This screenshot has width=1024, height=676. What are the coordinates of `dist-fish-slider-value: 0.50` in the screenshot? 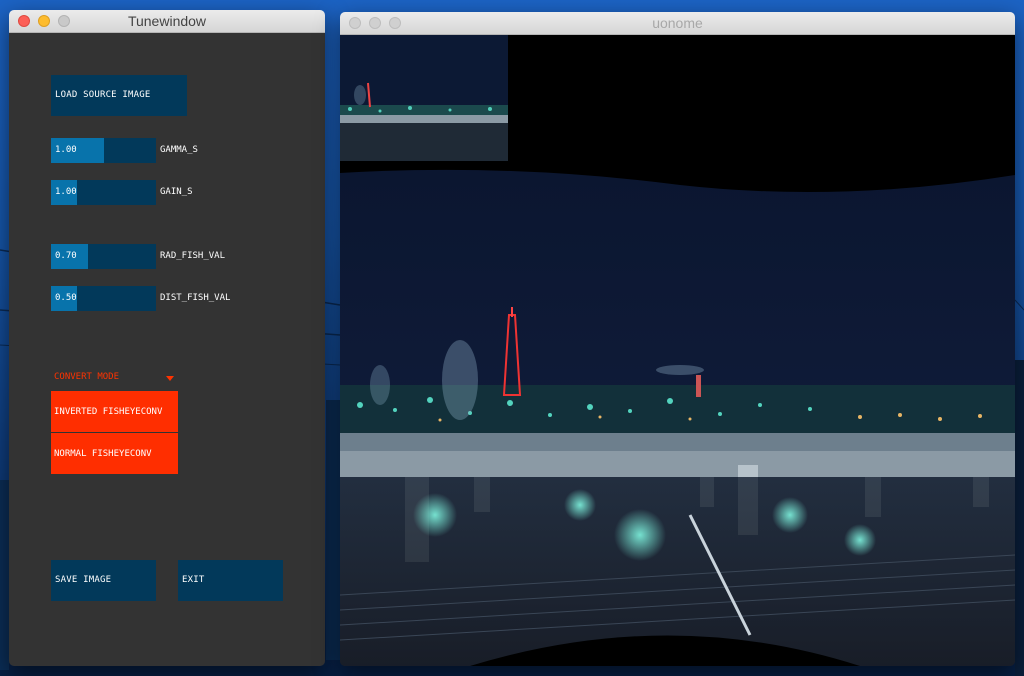 It's located at (66, 298).